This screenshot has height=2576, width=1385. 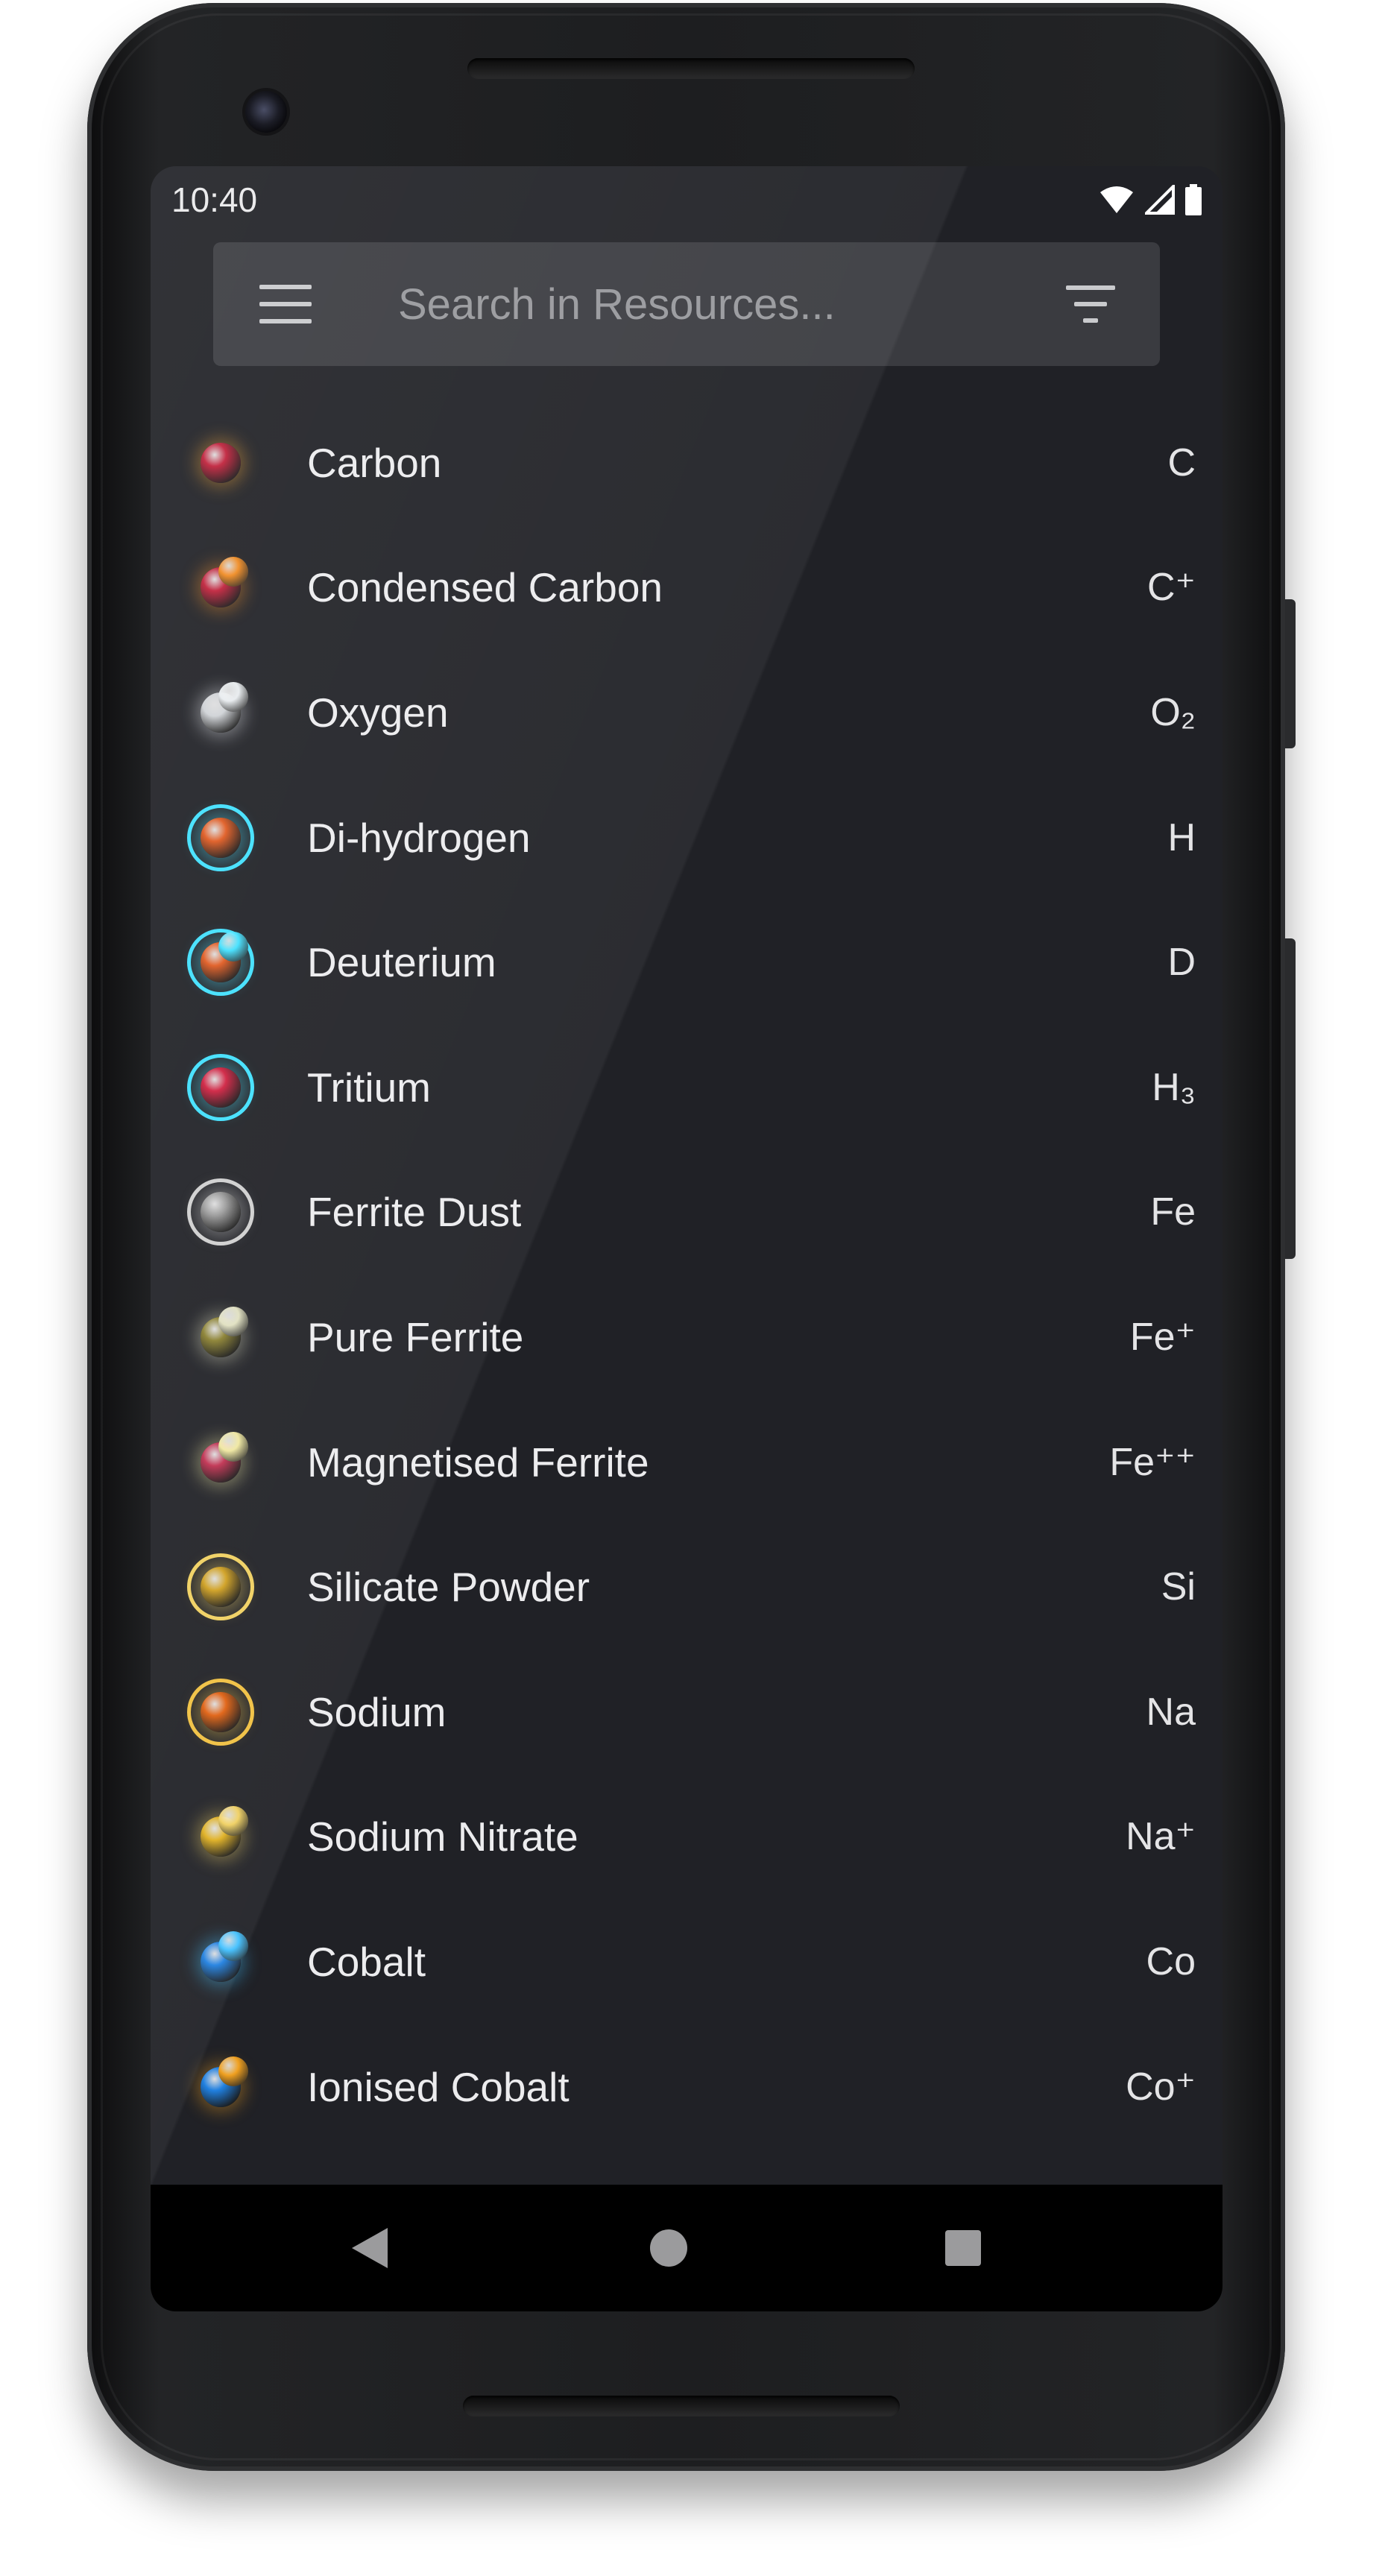 What do you see at coordinates (220, 1462) in the screenshot?
I see `magnetised-ferrite-icon` at bounding box center [220, 1462].